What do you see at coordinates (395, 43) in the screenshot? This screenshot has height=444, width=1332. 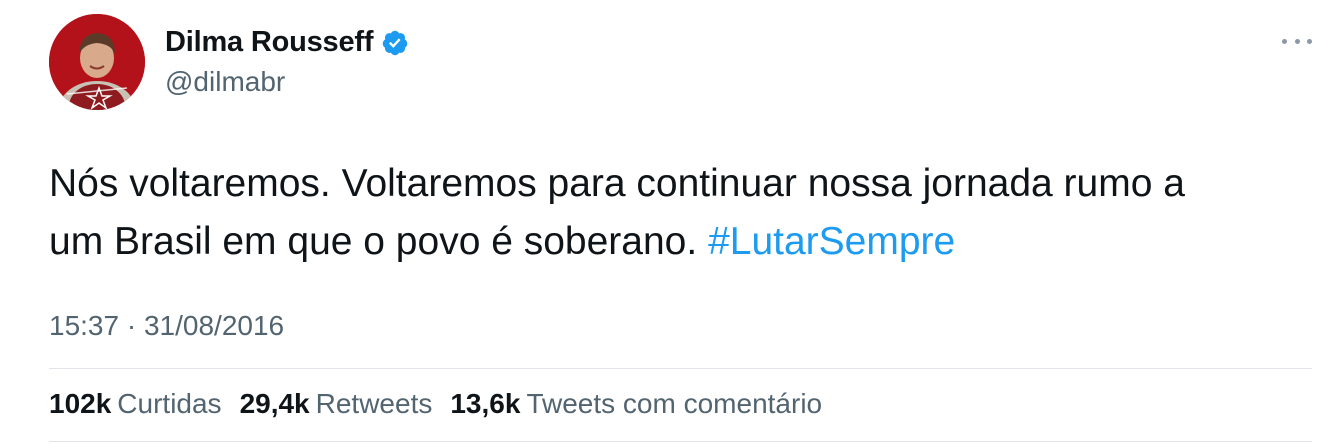 I see `verified-badge-icon` at bounding box center [395, 43].